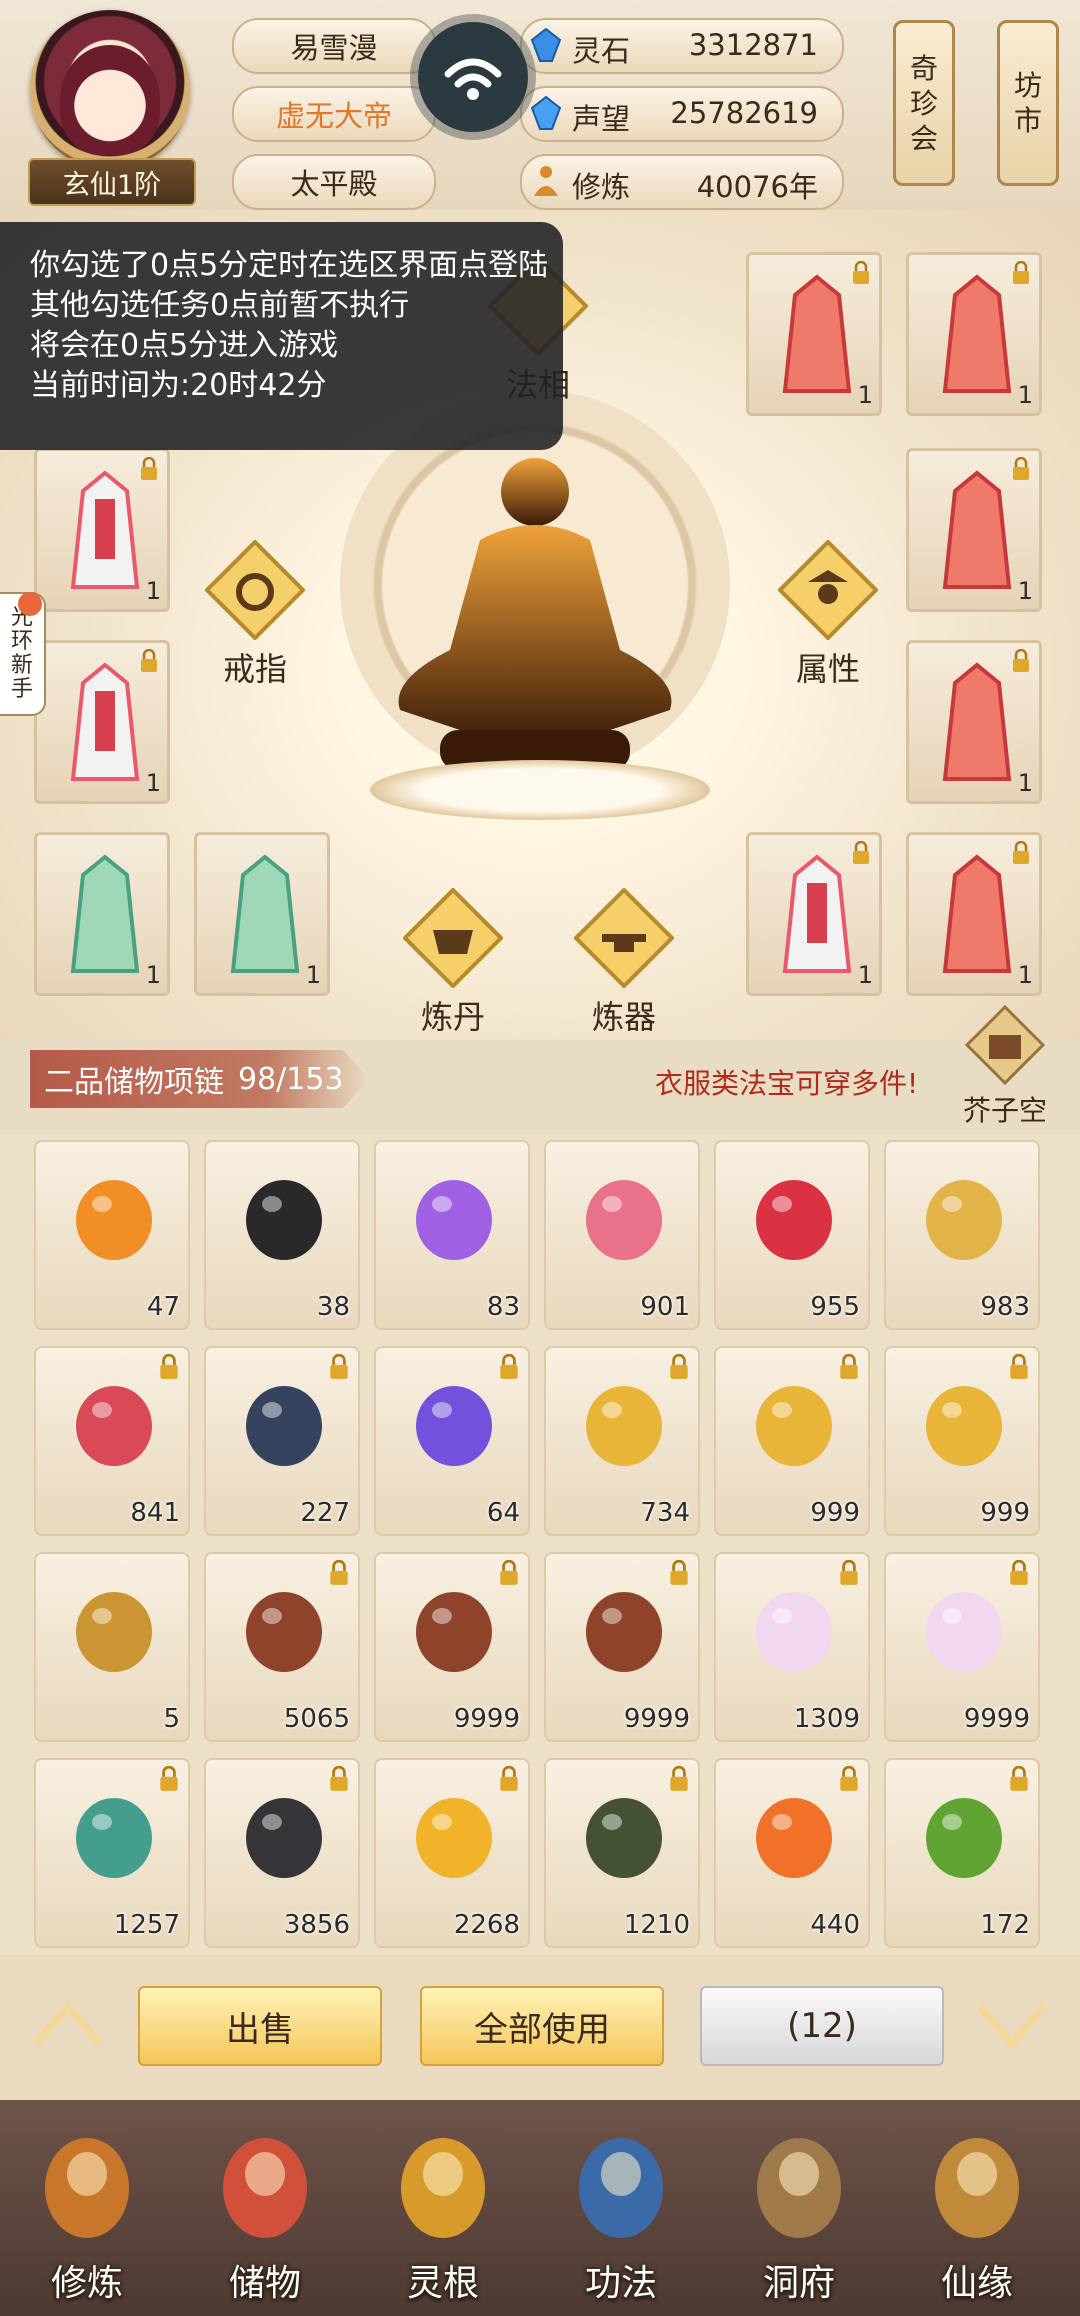  I want to click on nav-item: 功法, so click(621, 2209).